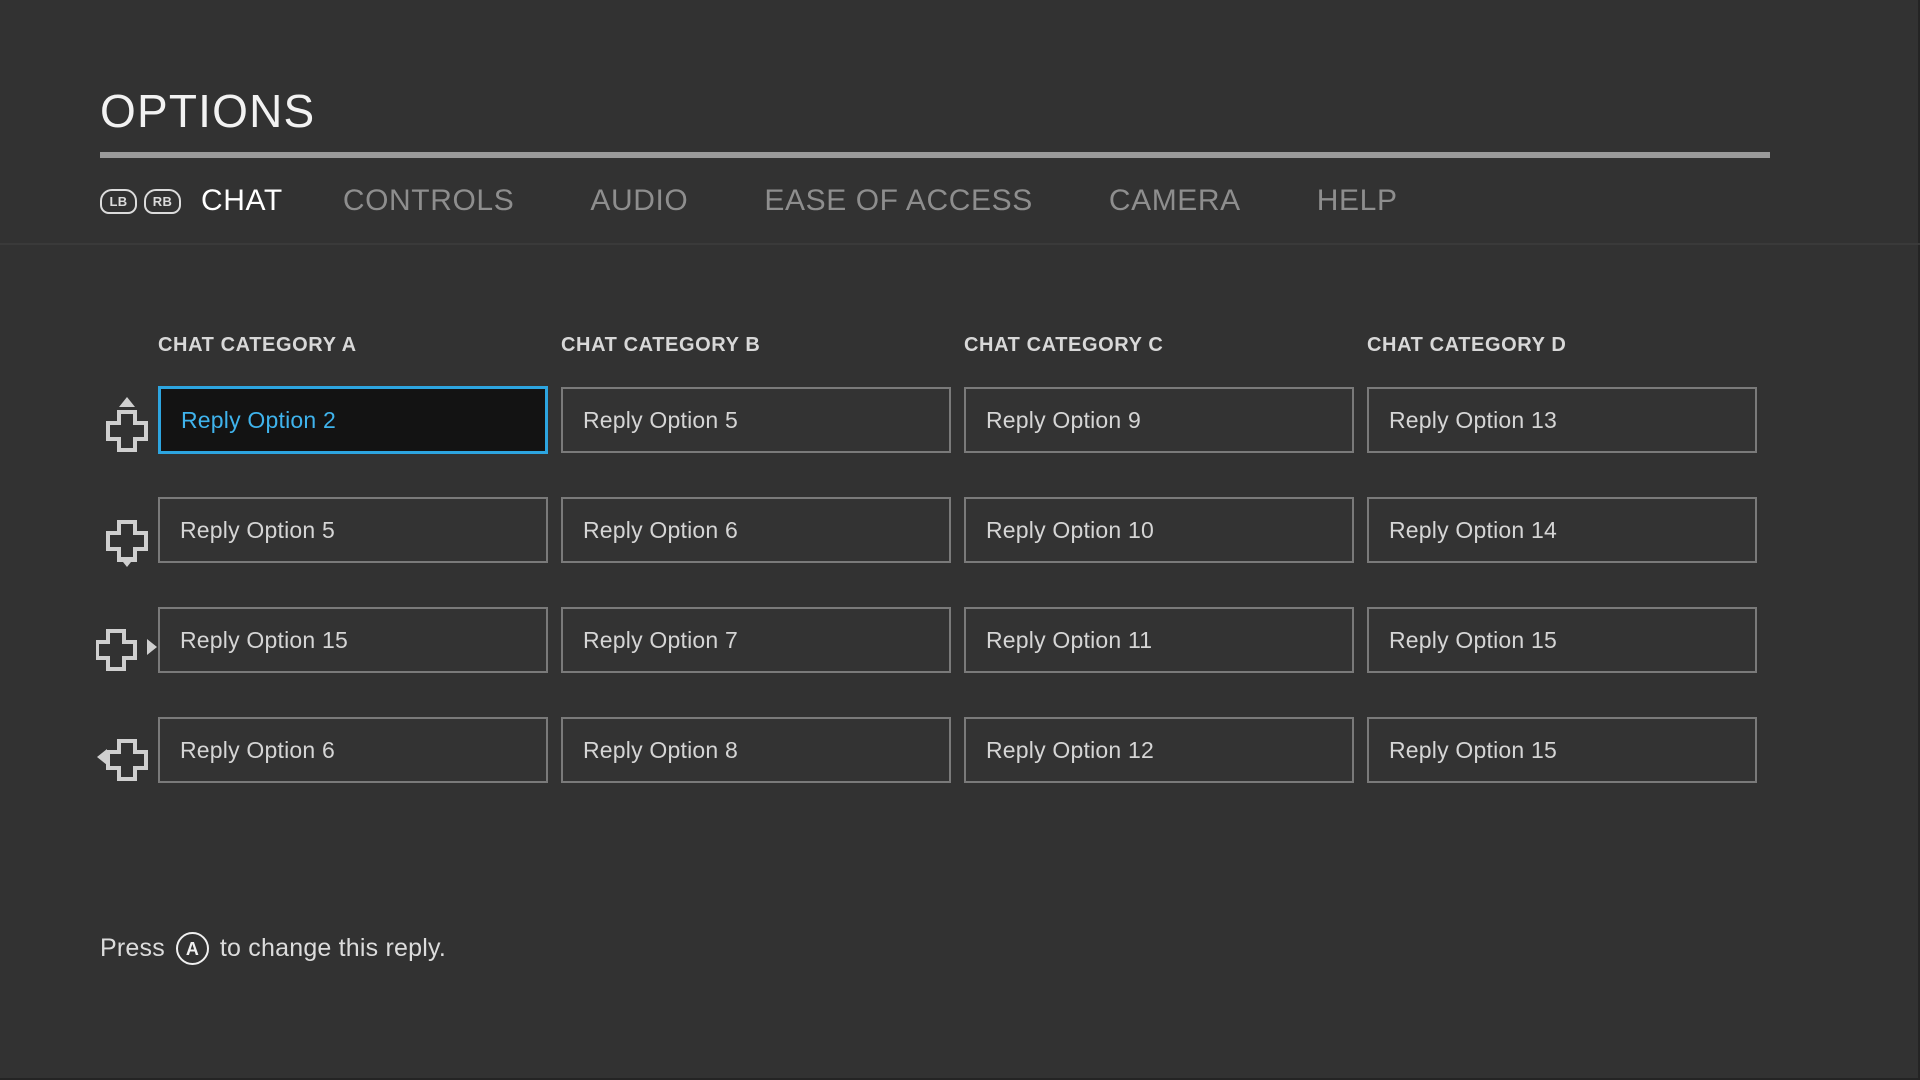  I want to click on dpad-up-icon, so click(127, 424).